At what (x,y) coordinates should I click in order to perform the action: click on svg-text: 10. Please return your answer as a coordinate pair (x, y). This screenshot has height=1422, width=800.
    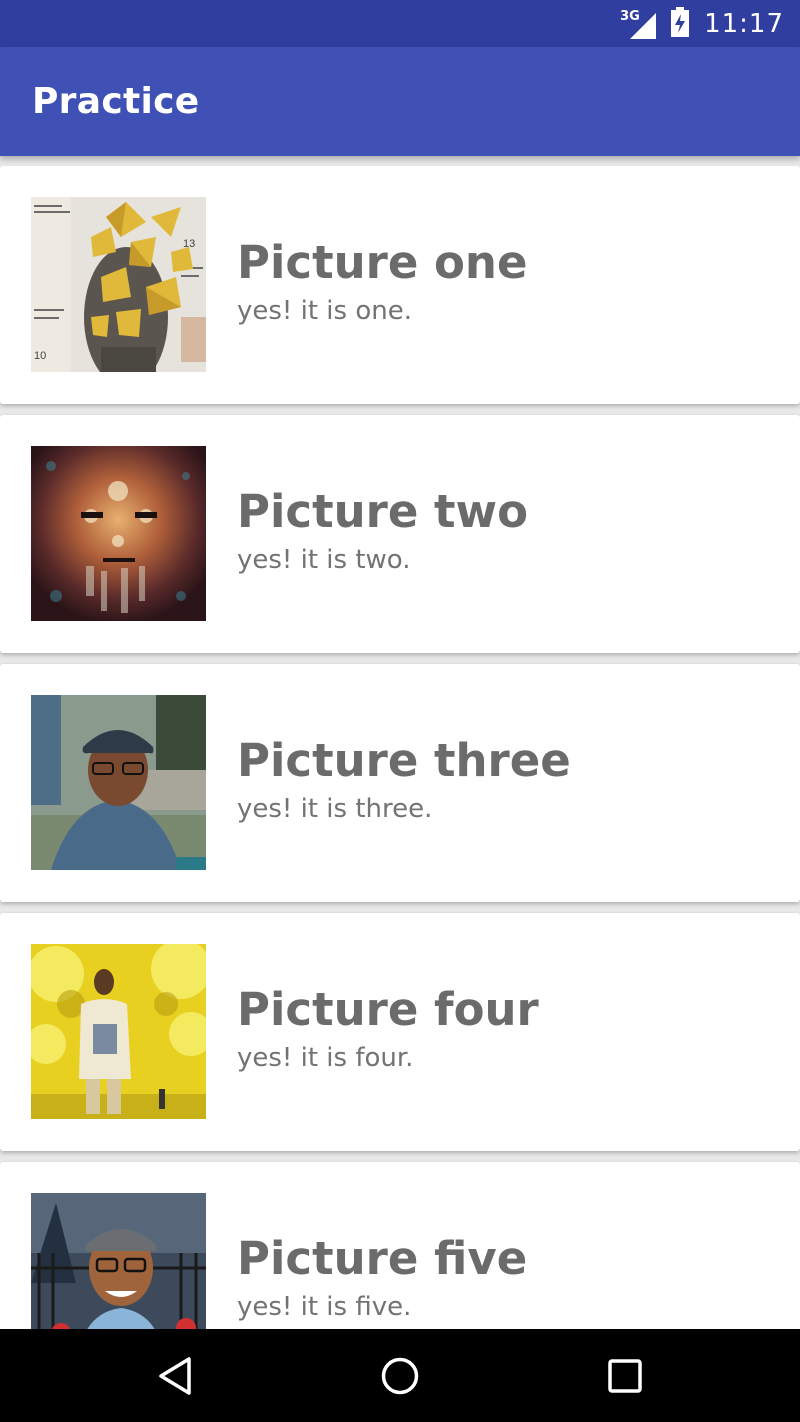
    Looking at the image, I should click on (40, 356).